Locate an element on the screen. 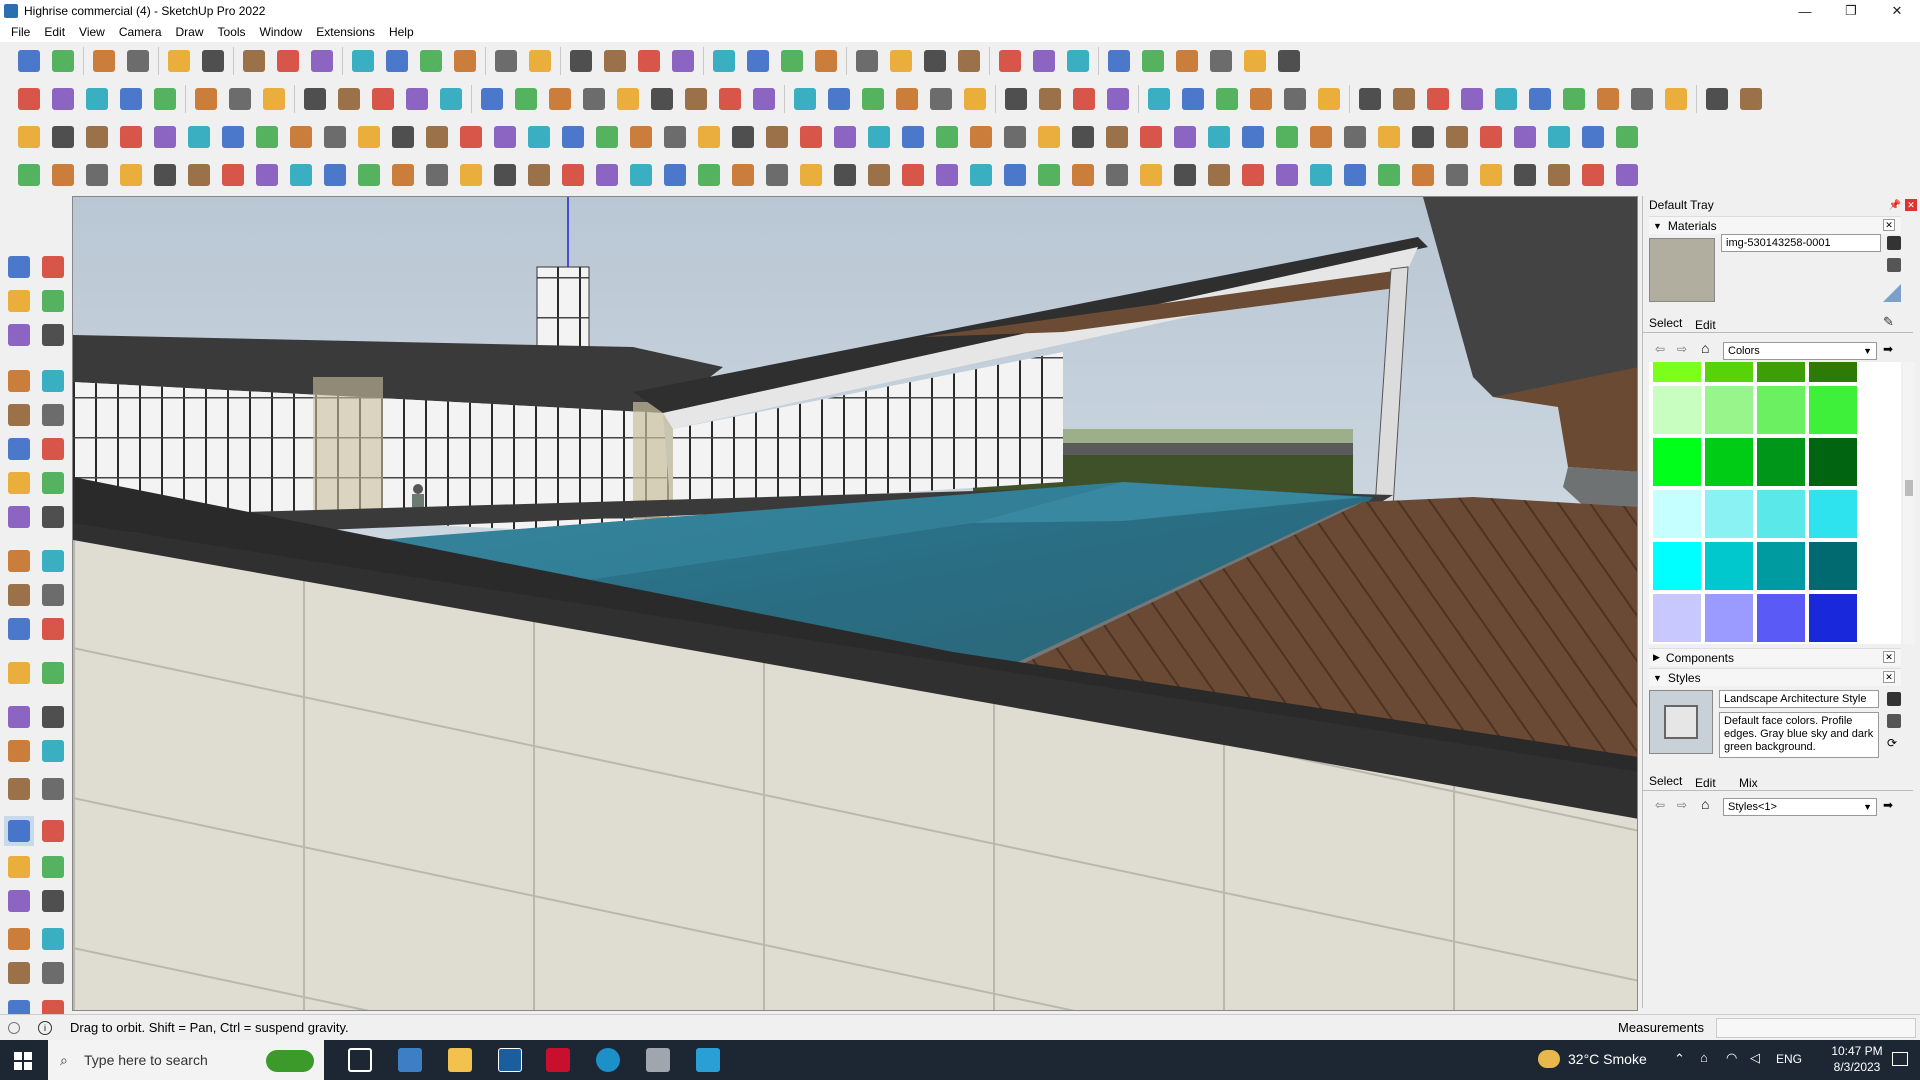 This screenshot has height=1080, width=1920. materials-close-icon: ✕ is located at coordinates (1889, 225).